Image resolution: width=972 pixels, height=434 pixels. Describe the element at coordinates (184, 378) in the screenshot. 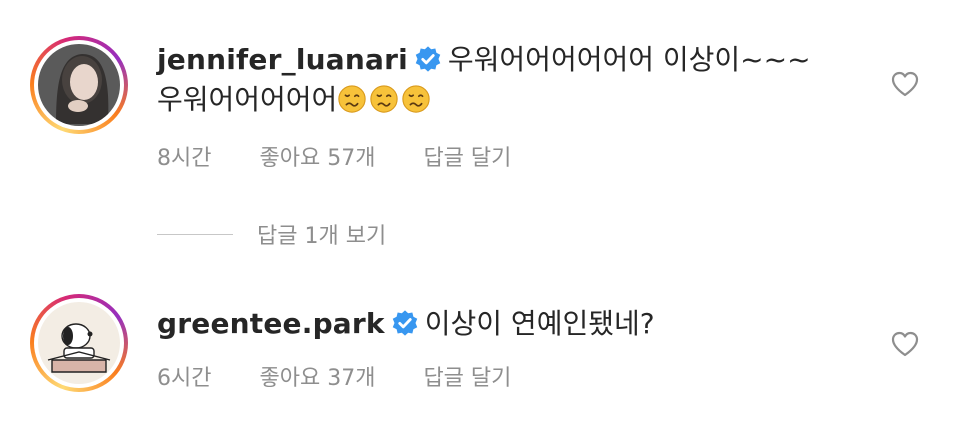

I see `comment-time: 6시간` at that location.